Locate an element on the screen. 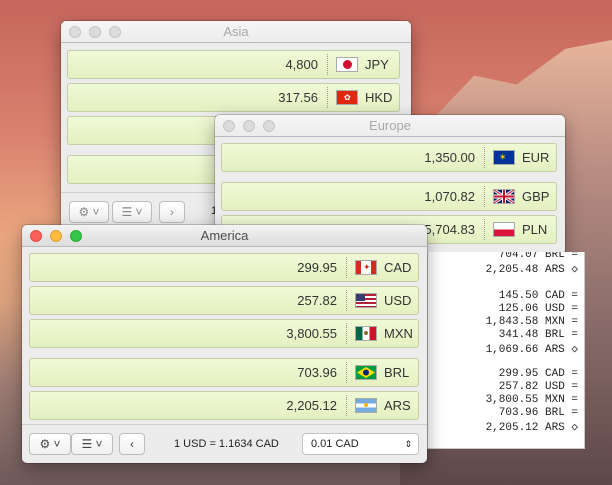 The height and width of the screenshot is (485, 612). toggle-drawer-button: ‹ is located at coordinates (132, 444).